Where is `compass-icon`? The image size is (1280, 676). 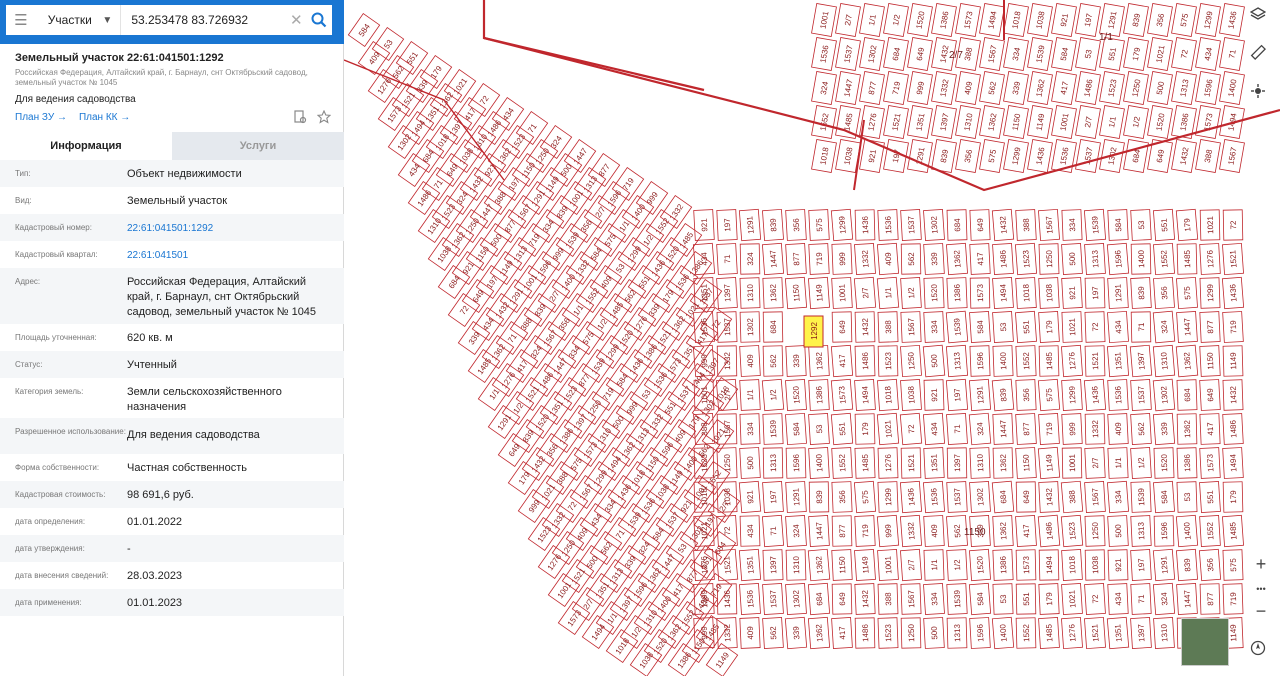 compass-icon is located at coordinates (1261, 651).